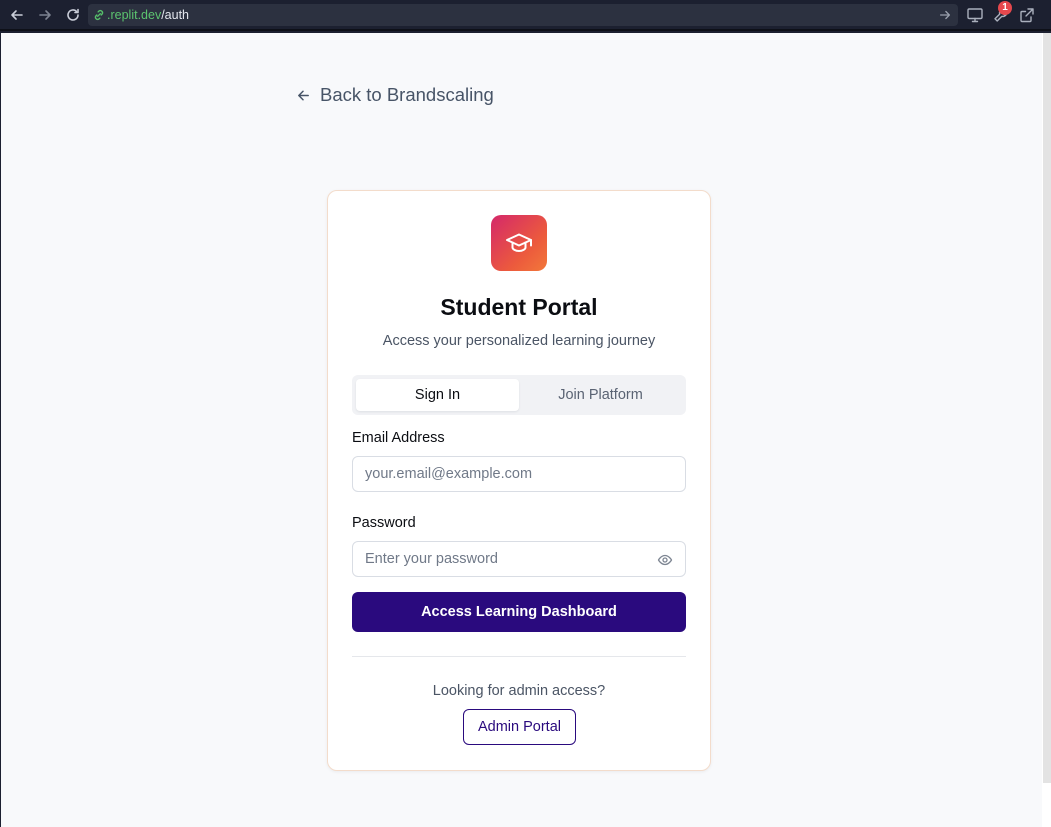  What do you see at coordinates (600, 395) in the screenshot?
I see `tab-join-platform: Join Platform` at bounding box center [600, 395].